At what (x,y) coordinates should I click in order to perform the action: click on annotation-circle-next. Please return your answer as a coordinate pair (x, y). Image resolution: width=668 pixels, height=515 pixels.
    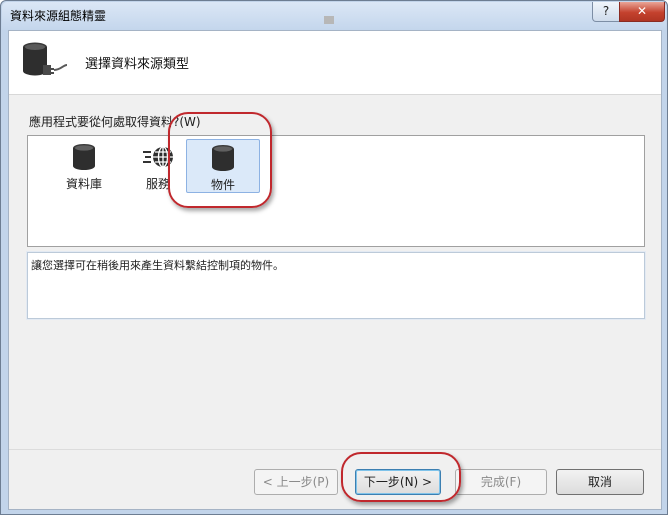
    Looking at the image, I should click on (401, 477).